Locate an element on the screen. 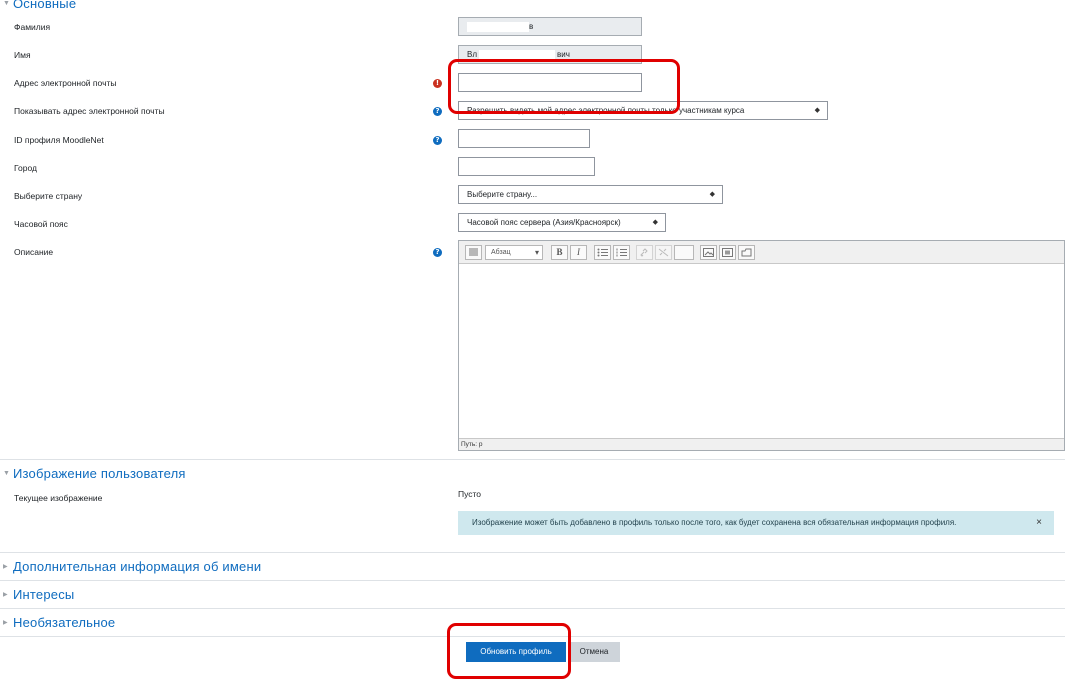 The height and width of the screenshot is (681, 1065). firstname-value-start: Вл is located at coordinates (472, 54).